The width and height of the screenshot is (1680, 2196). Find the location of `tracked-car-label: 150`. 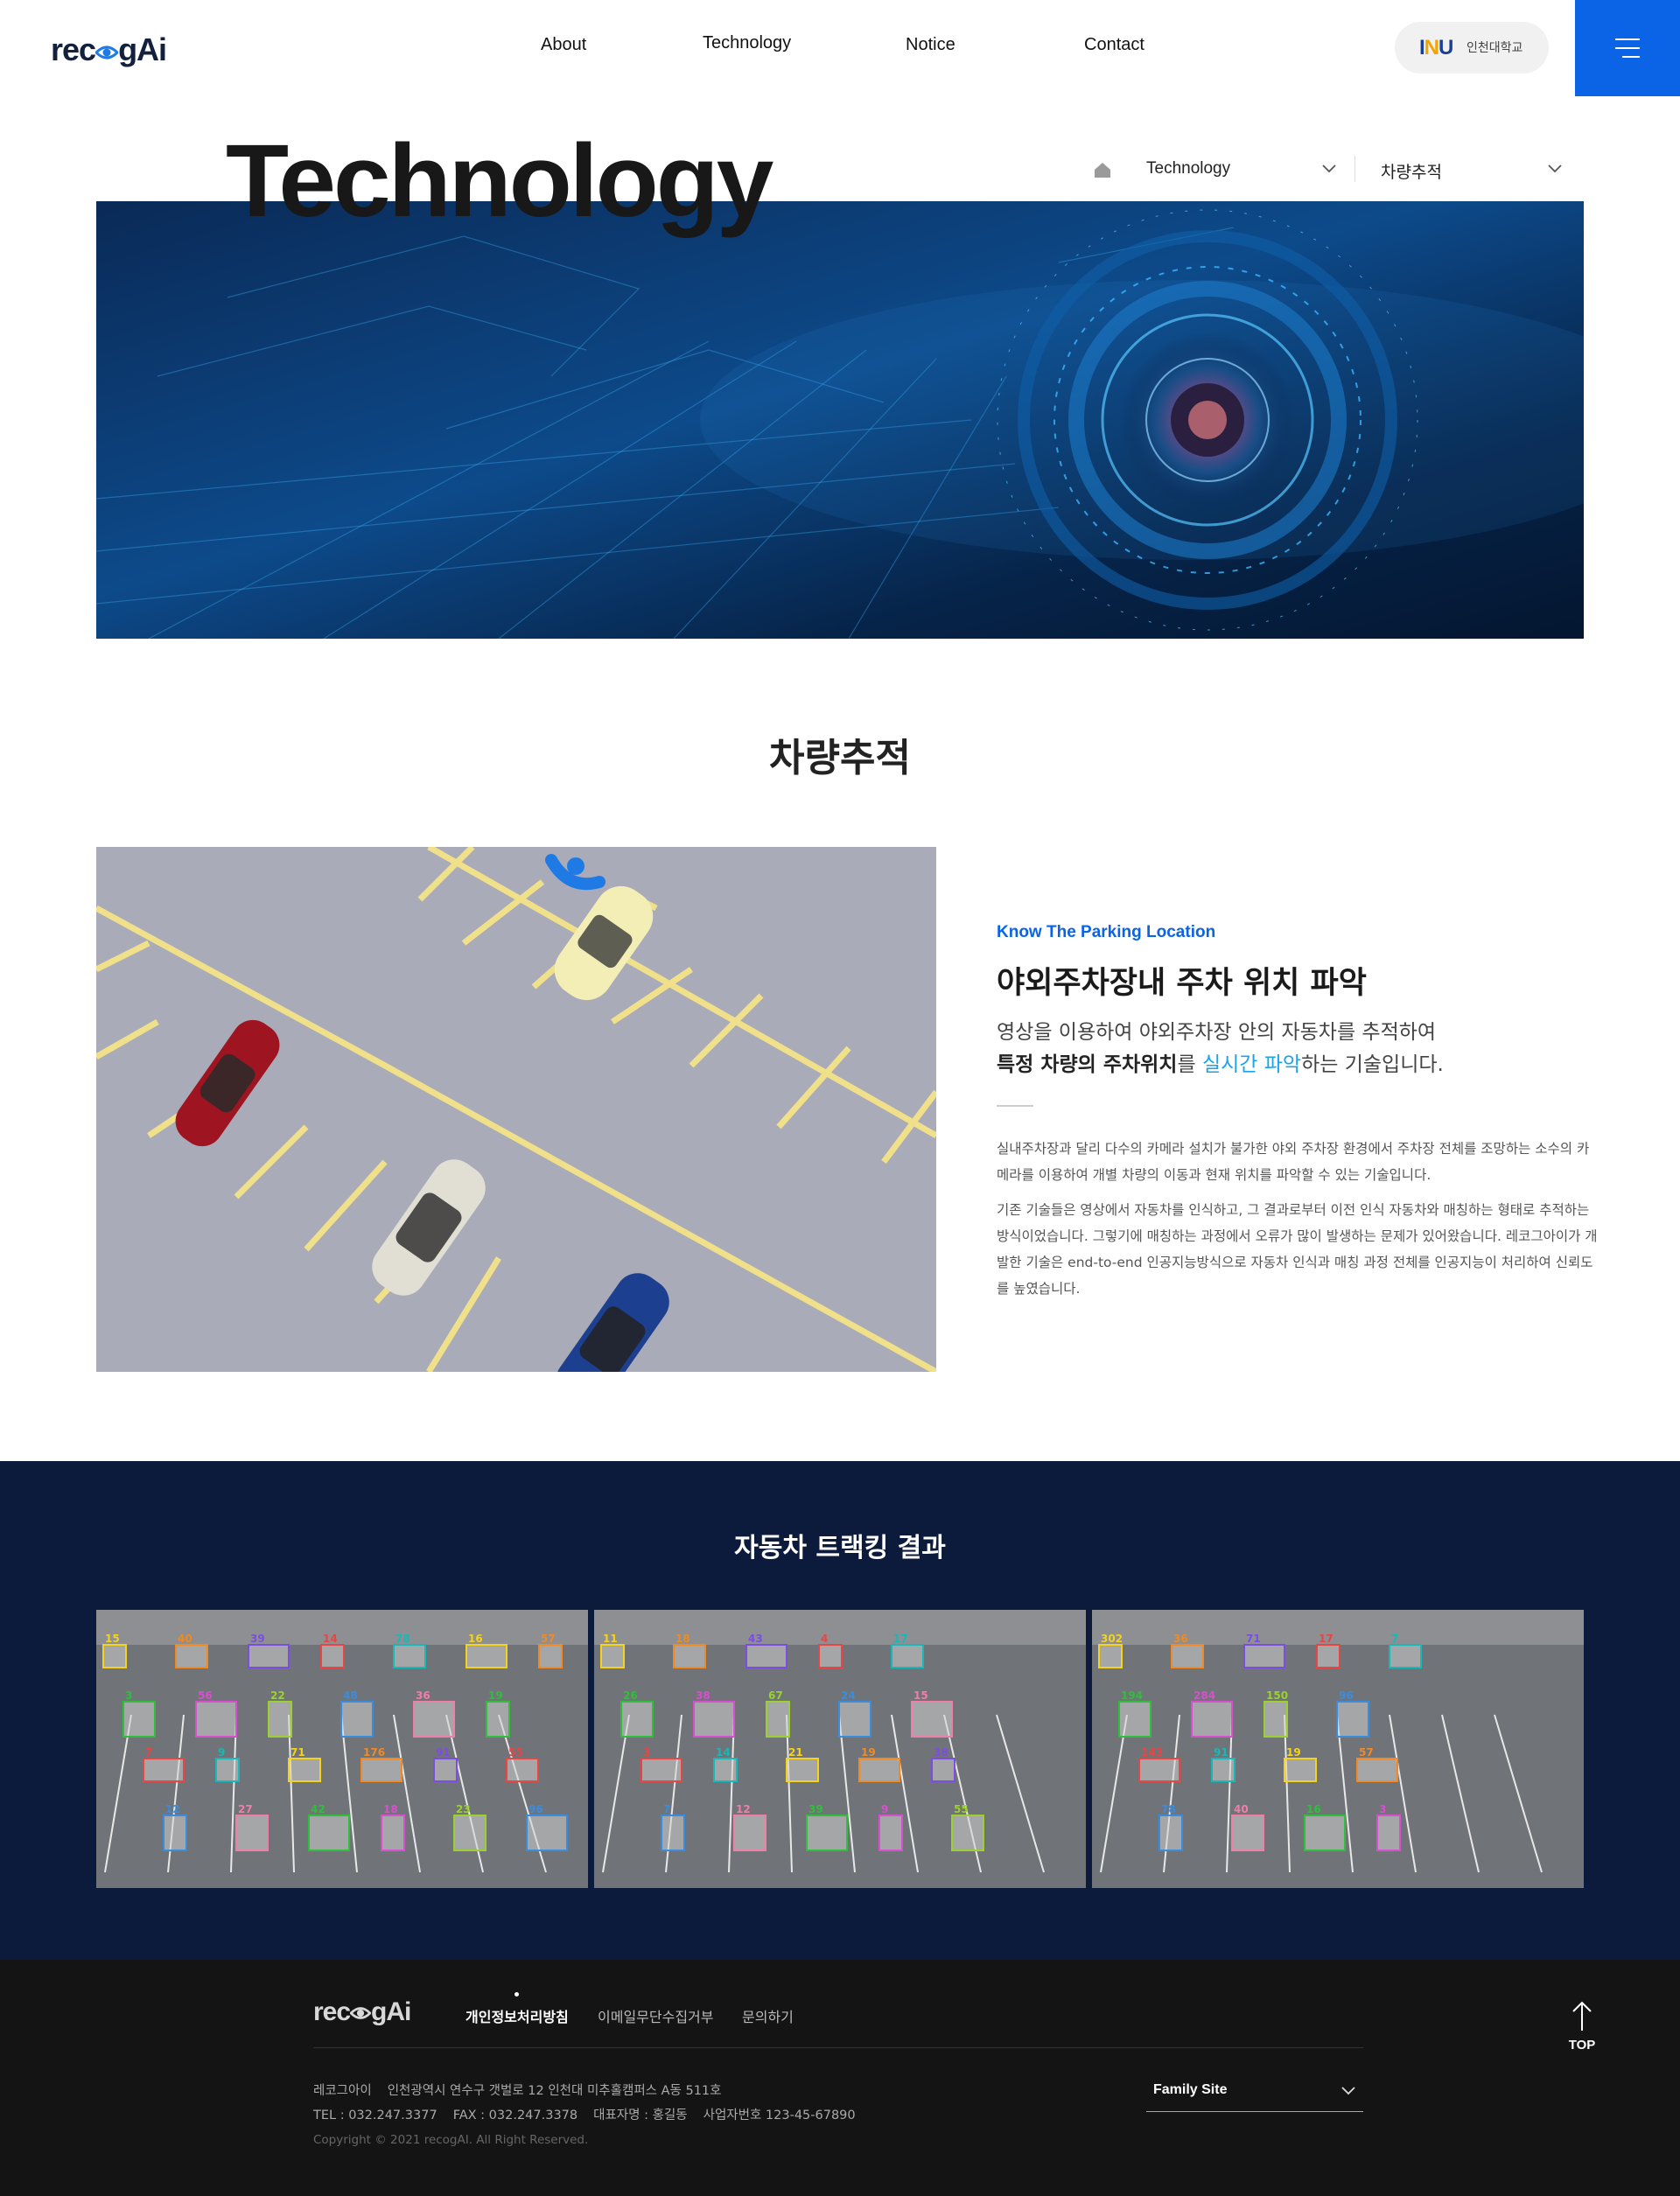

tracked-car-label: 150 is located at coordinates (1277, 1695).